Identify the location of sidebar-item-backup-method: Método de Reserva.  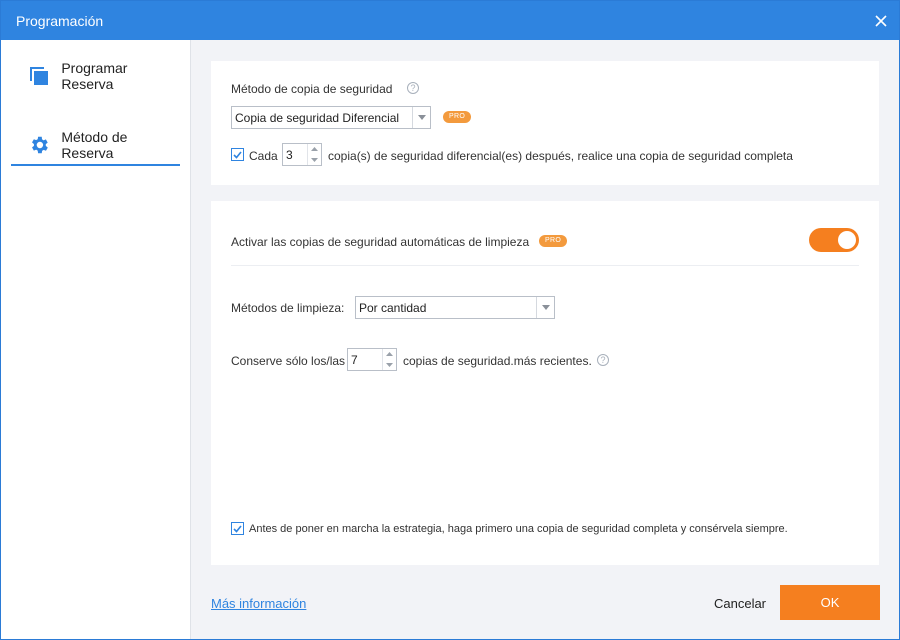
(95, 146).